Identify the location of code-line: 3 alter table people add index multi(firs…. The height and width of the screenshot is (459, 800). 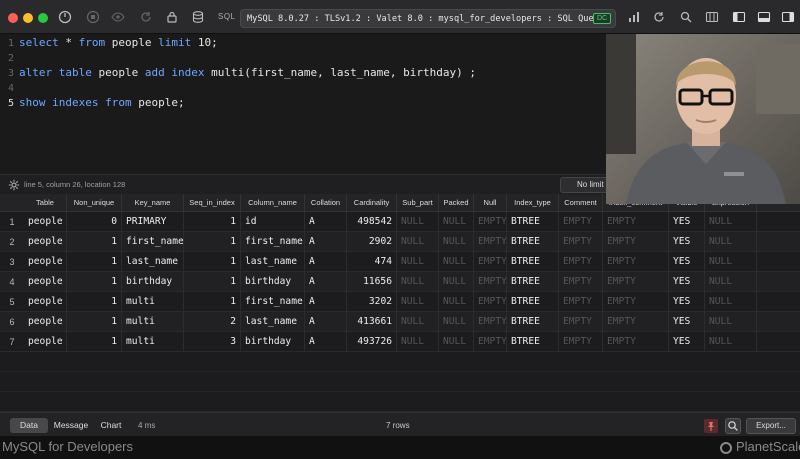
(238, 73).